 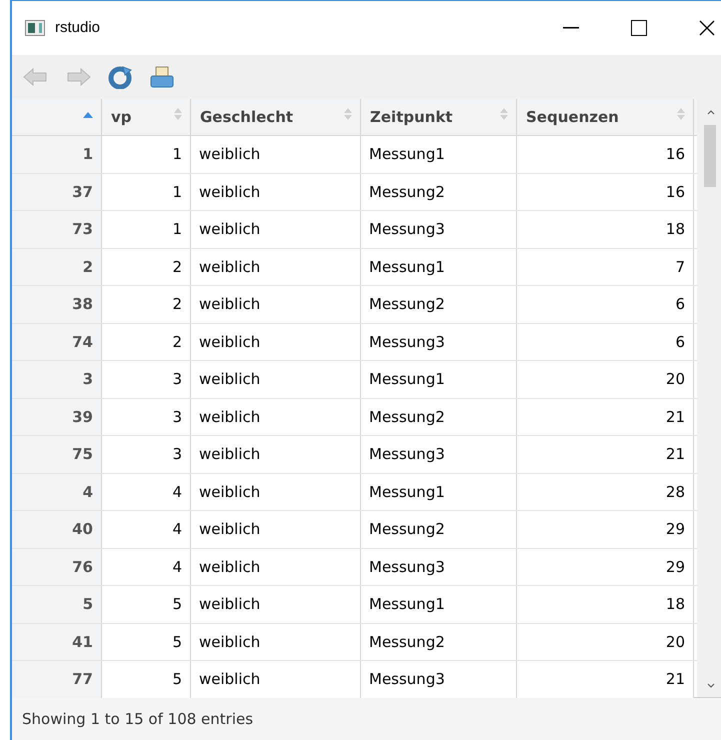 I want to click on column-header-label: vp, so click(x=121, y=117).